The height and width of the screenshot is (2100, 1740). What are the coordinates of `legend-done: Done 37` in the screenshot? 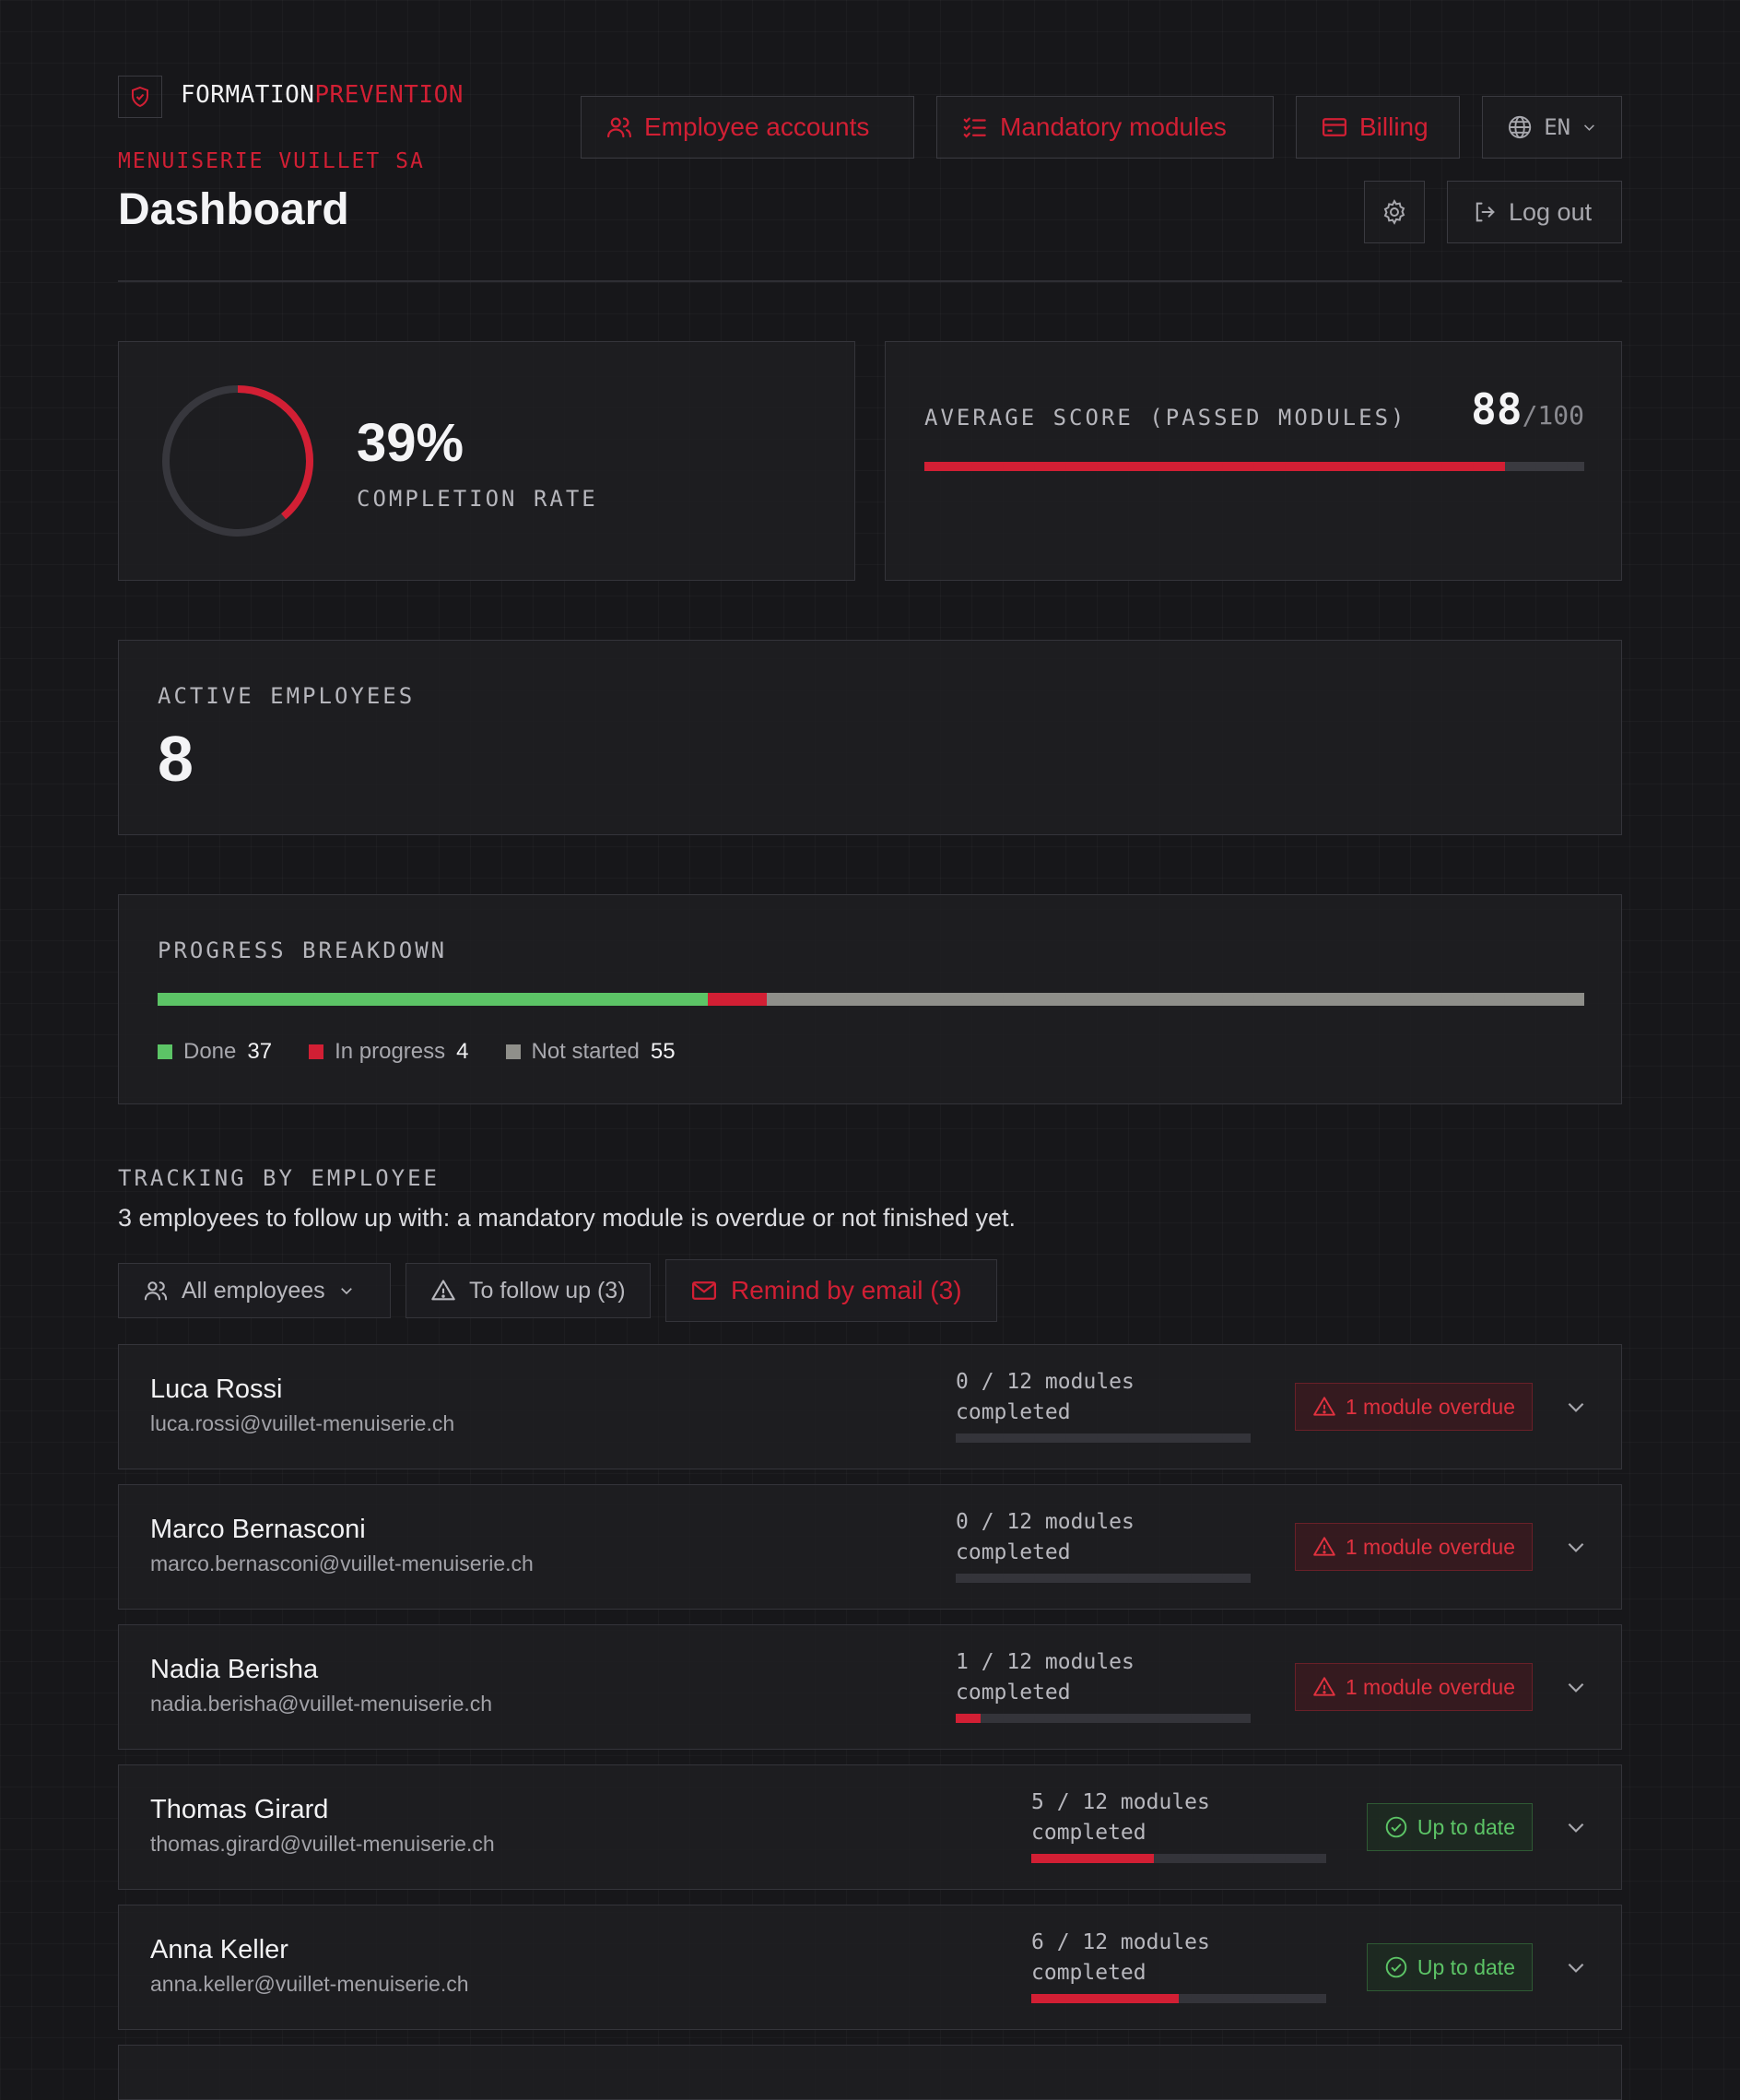 It's located at (215, 1052).